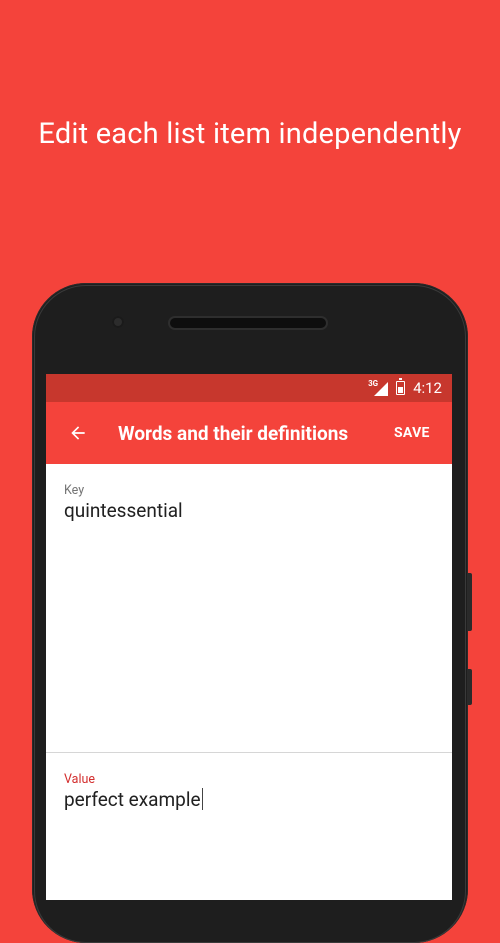  I want to click on app-bar: Words and their definitions SAVE, so click(249, 433).